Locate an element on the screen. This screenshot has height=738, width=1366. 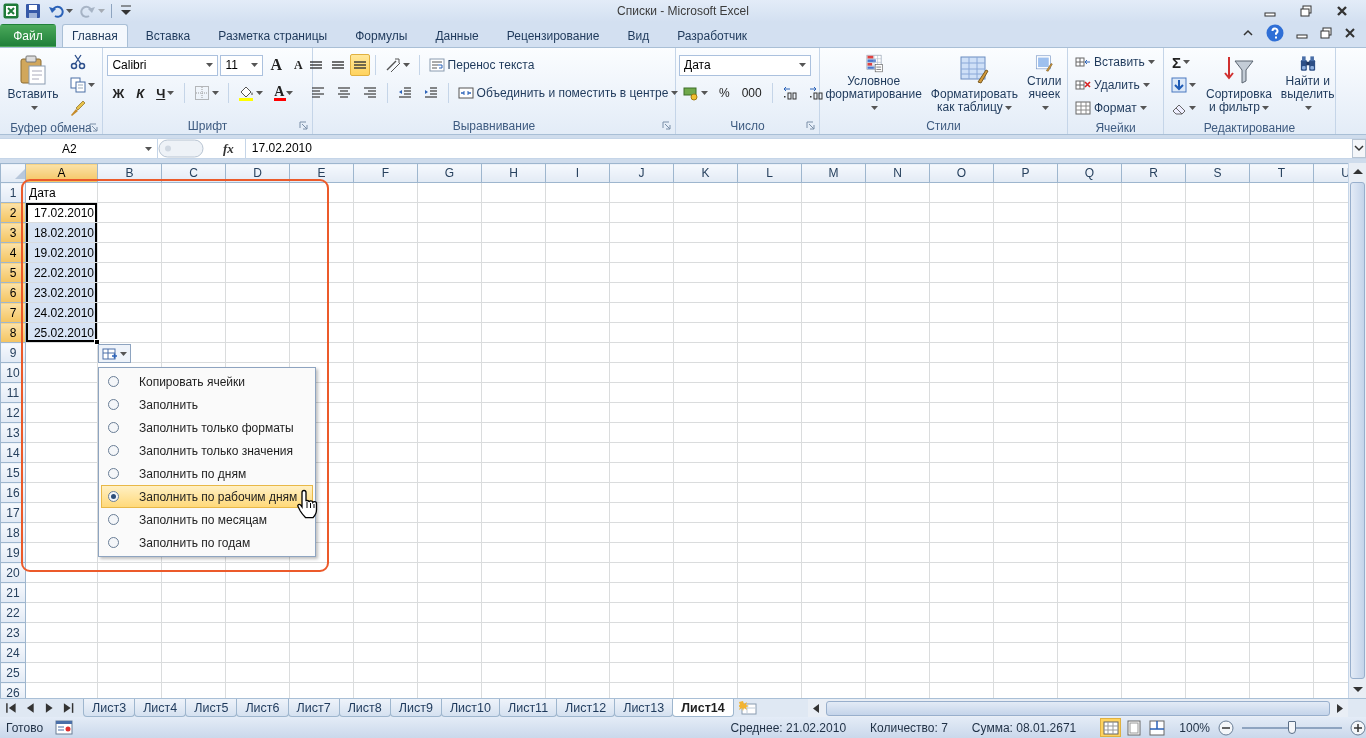
number-style-button: 000 is located at coordinates (751, 93).